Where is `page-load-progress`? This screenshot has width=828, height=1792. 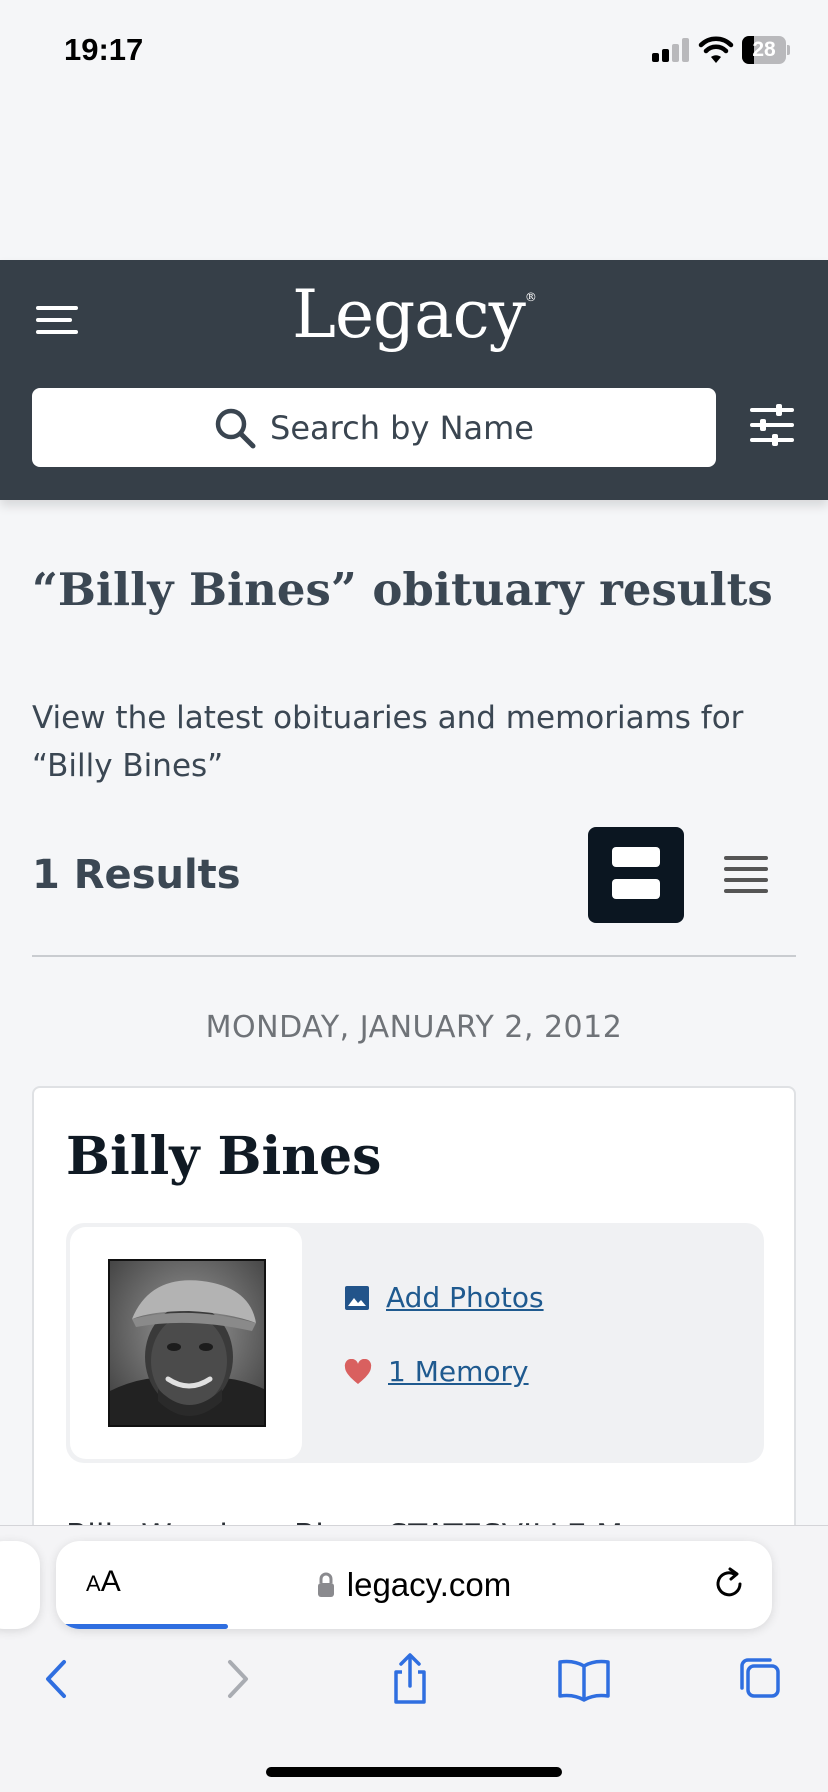 page-load-progress is located at coordinates (142, 1626).